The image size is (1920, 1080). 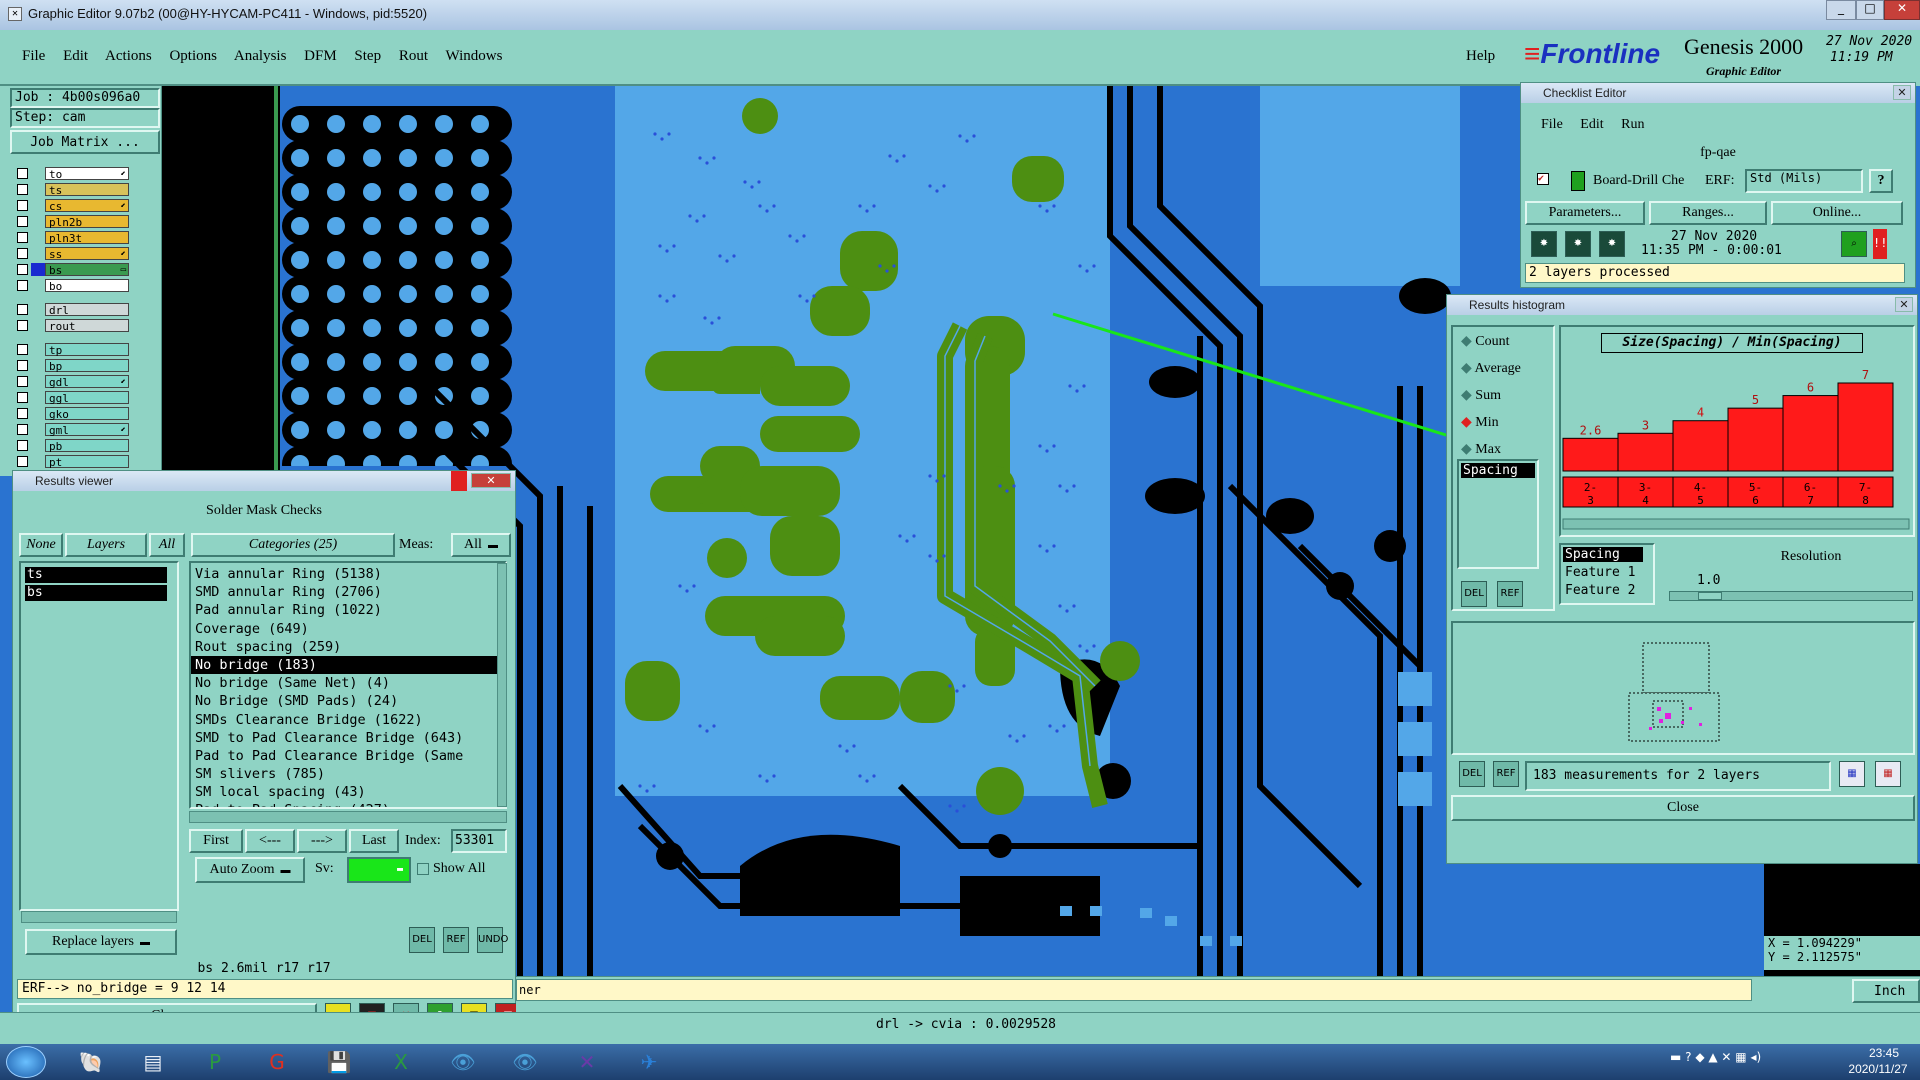 I want to click on category-item: SM local spacing (43), so click(x=348, y=792).